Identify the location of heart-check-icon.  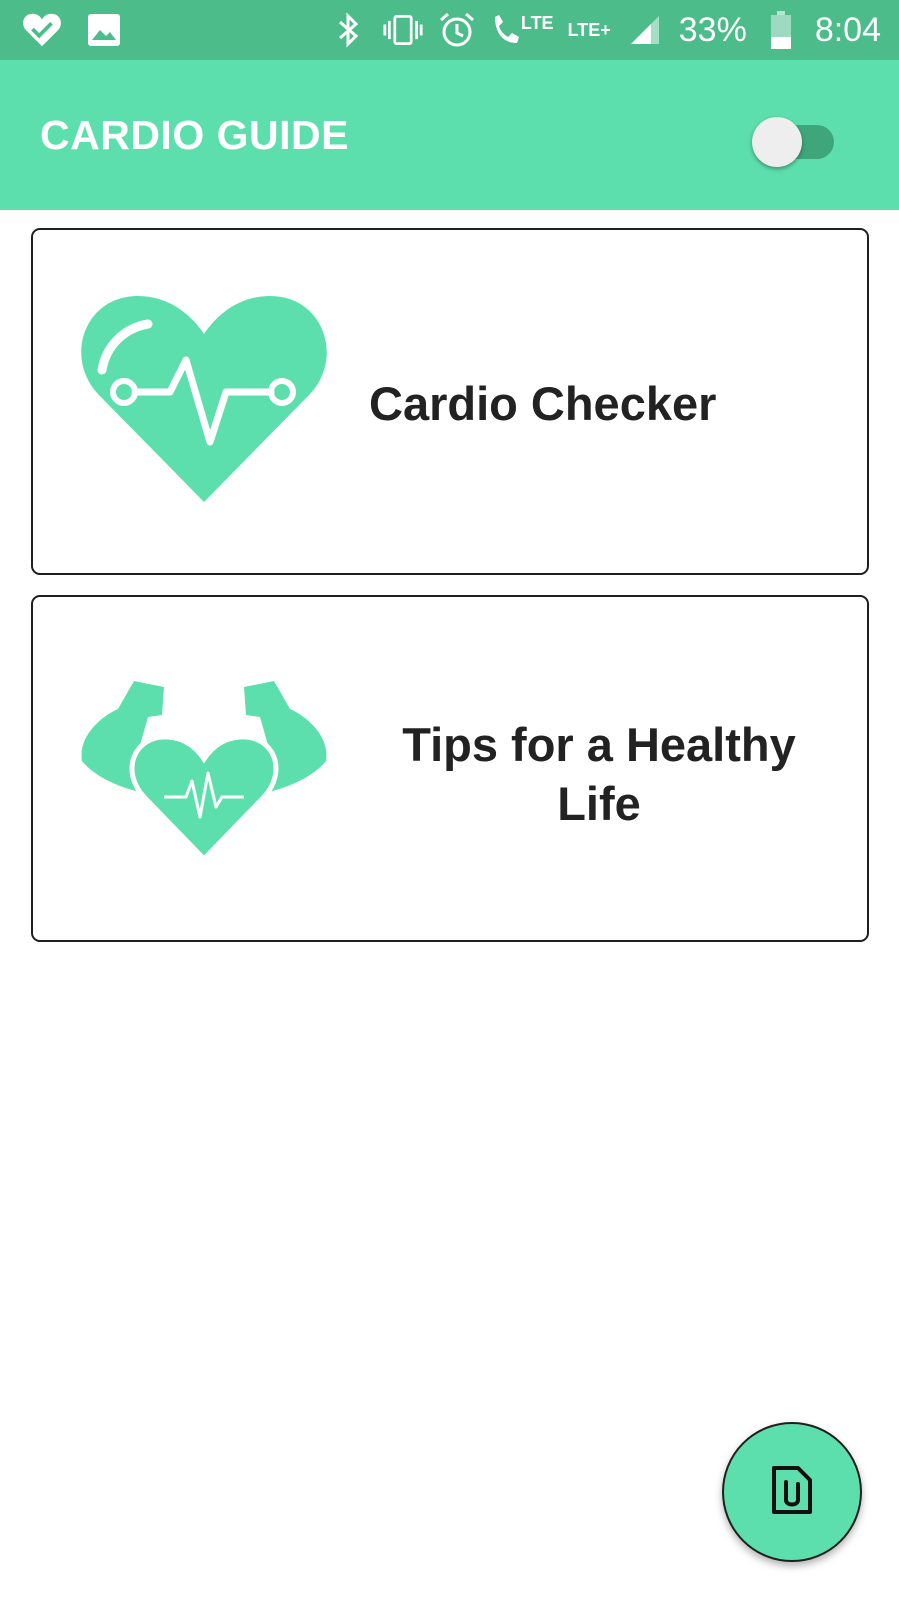
(42, 30).